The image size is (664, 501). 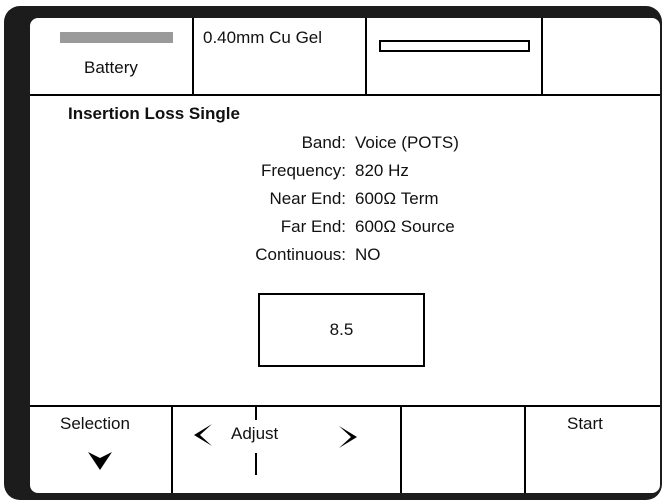 I want to click on test-title: Insertion Loss Single, so click(x=154, y=113).